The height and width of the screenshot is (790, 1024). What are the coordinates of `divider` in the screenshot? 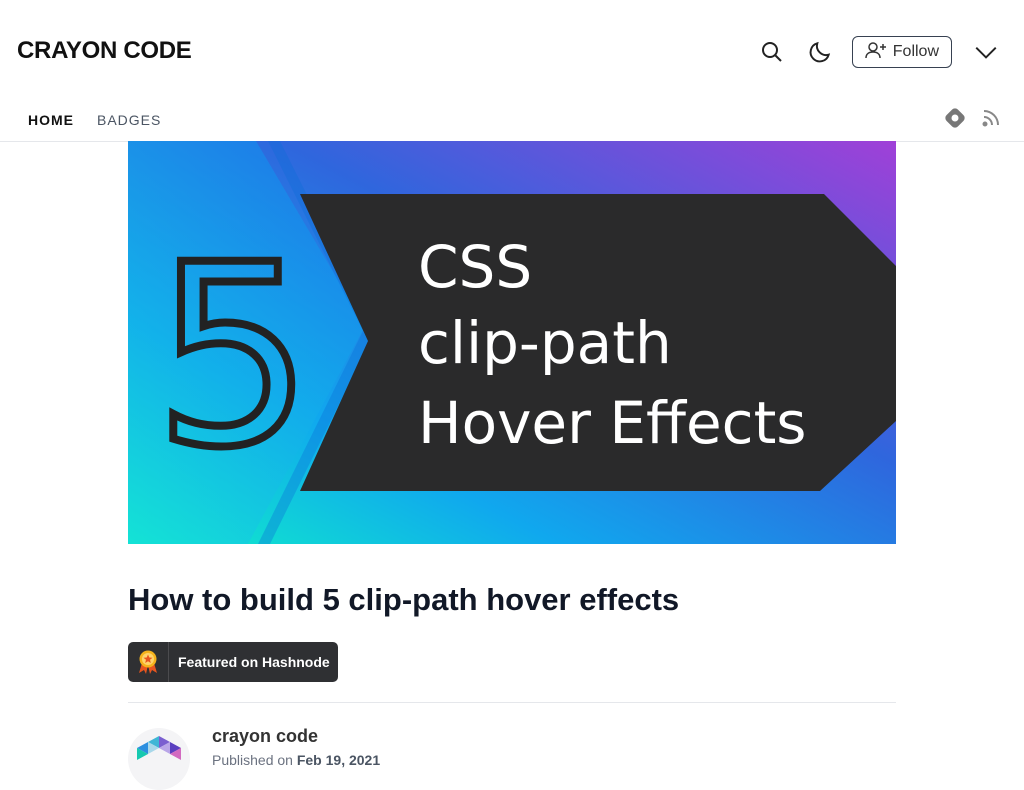 It's located at (512, 702).